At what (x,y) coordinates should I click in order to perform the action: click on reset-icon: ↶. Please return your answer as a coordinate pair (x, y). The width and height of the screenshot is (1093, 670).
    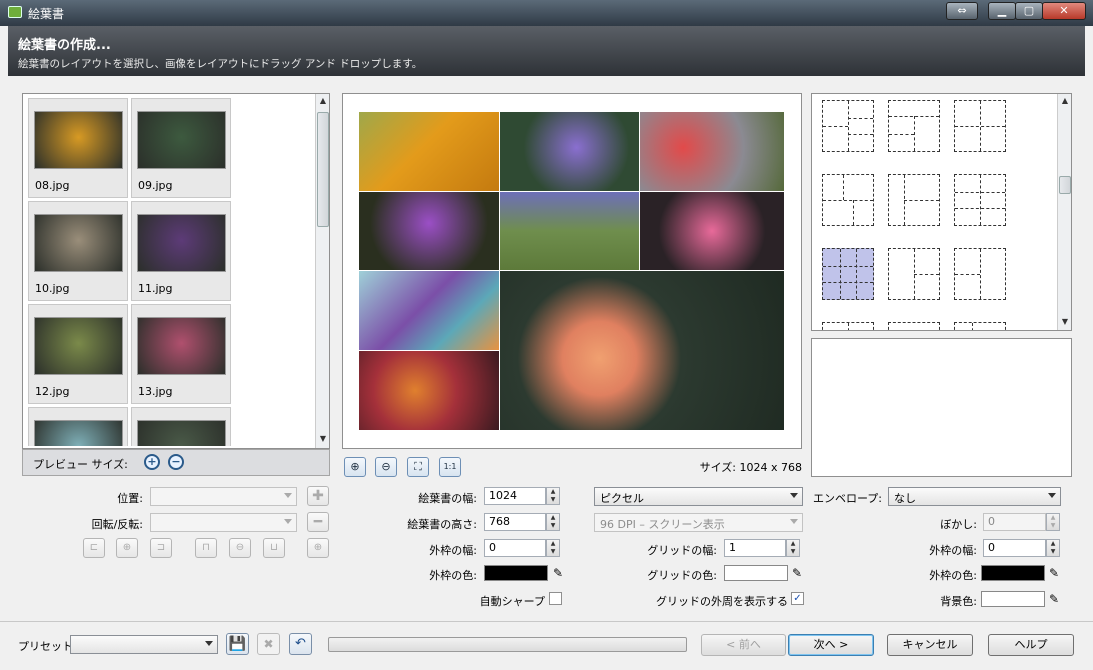
    Looking at the image, I should click on (300, 644).